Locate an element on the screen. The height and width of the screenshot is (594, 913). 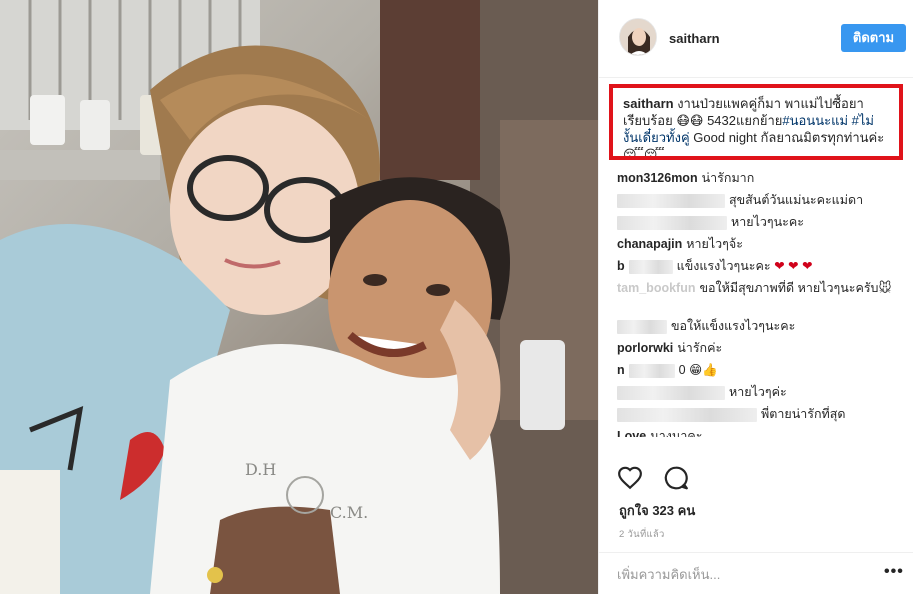
comment-icon is located at coordinates (677, 479).